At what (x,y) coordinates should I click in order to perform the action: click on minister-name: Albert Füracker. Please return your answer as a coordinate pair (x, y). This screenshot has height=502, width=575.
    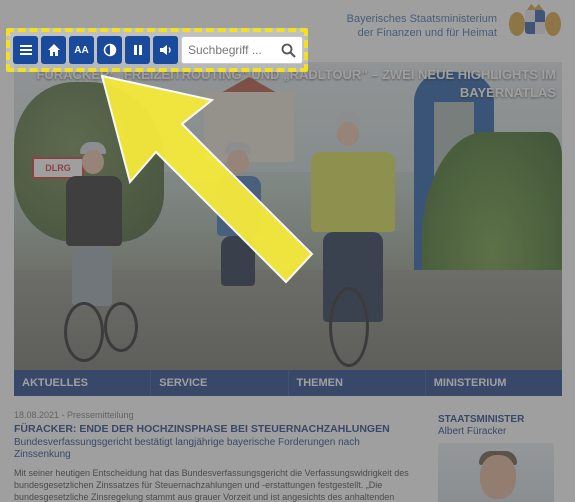
    Looking at the image, I should click on (500, 431).